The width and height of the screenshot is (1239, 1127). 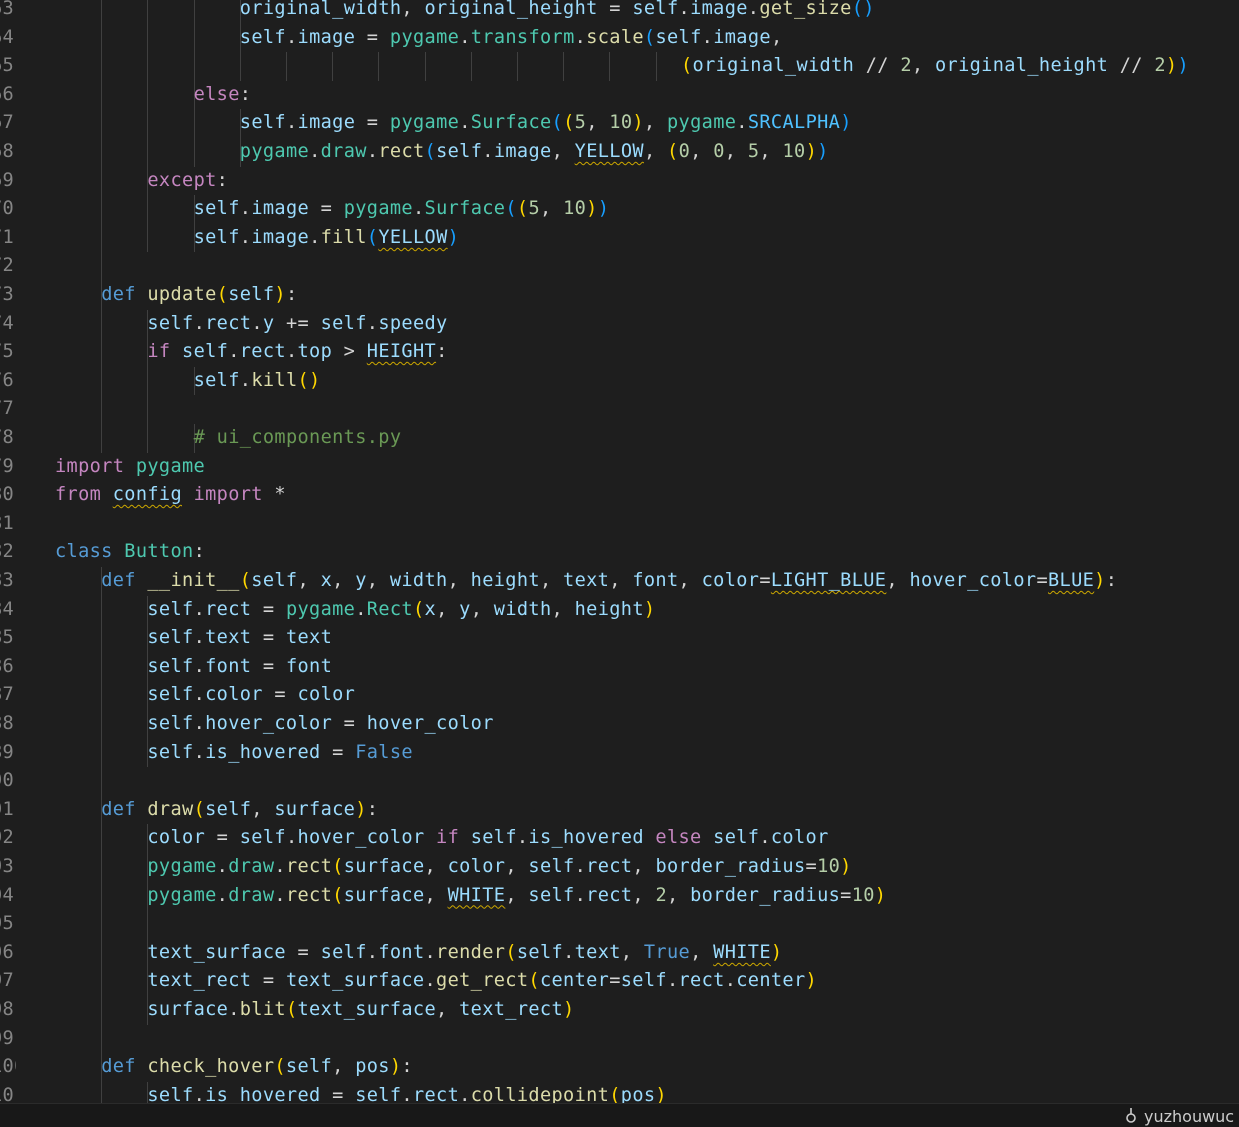 I want to click on line-number-text: 89, so click(x=7, y=752).